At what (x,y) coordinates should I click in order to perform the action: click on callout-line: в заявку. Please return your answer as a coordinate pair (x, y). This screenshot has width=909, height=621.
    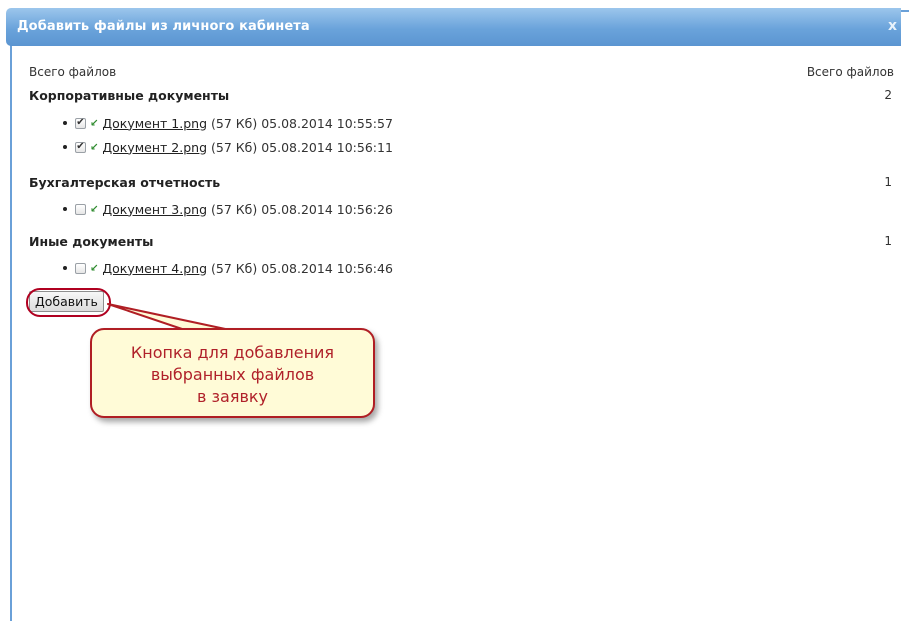
    Looking at the image, I should click on (232, 396).